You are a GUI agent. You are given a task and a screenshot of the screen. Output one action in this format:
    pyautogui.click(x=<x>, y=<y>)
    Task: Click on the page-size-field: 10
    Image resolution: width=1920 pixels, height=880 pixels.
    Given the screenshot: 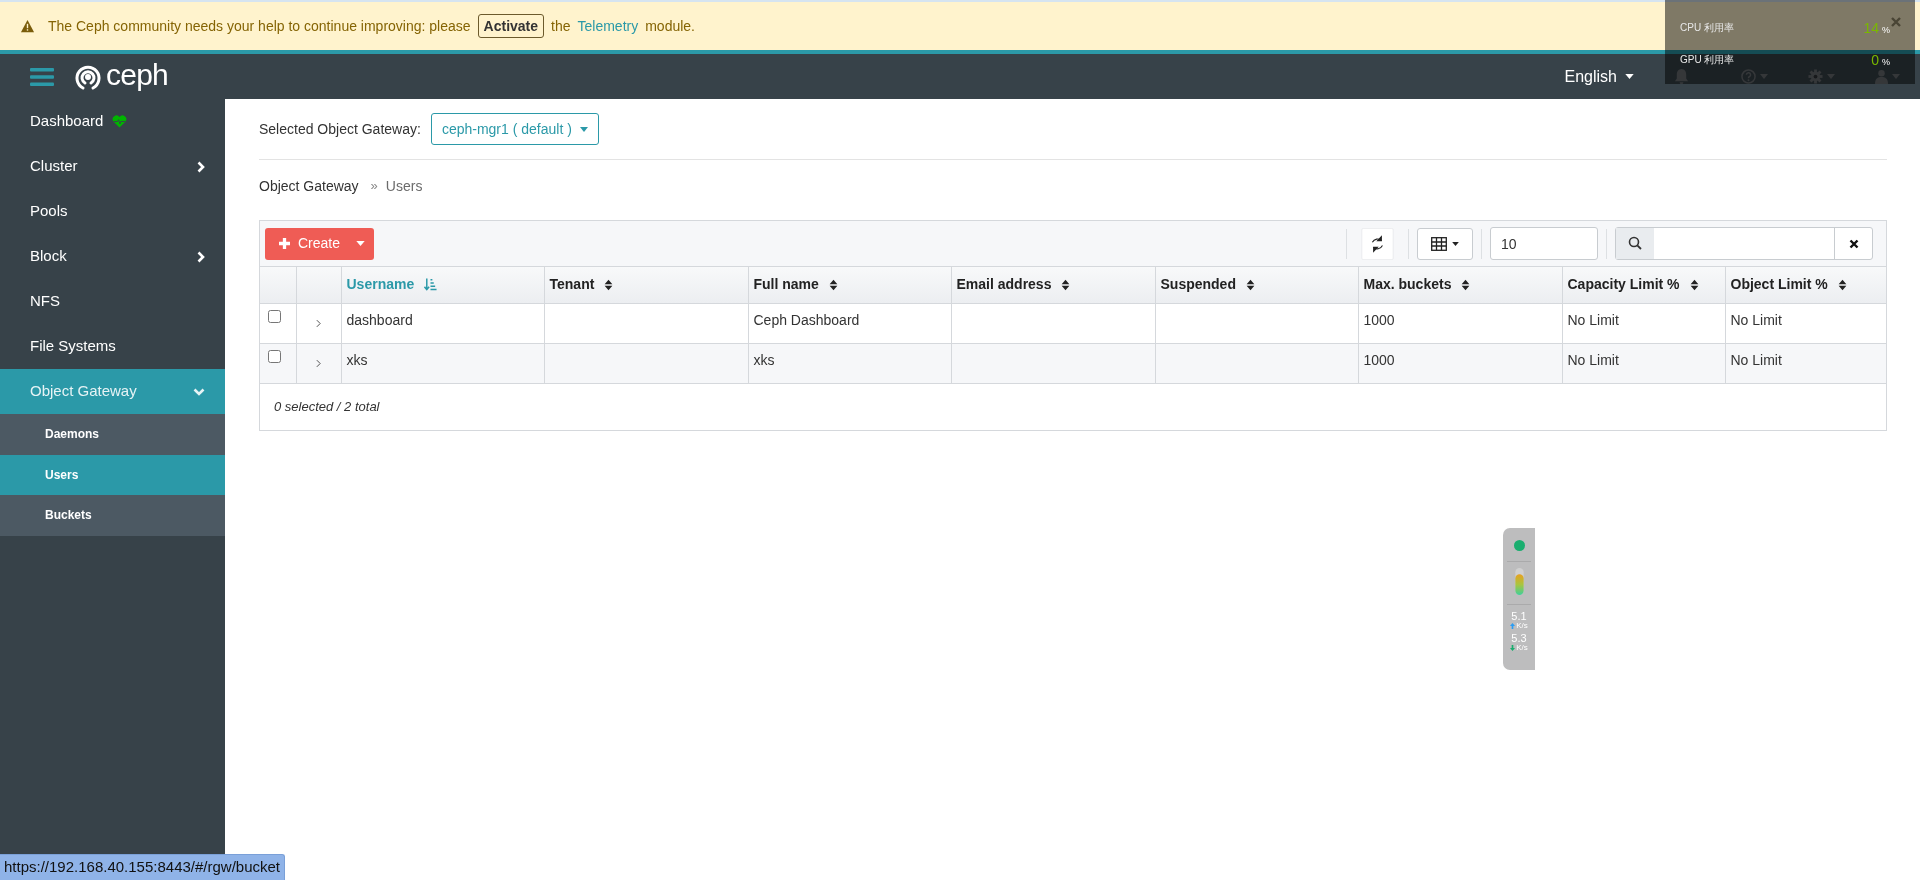 What is the action you would take?
    pyautogui.click(x=1544, y=243)
    